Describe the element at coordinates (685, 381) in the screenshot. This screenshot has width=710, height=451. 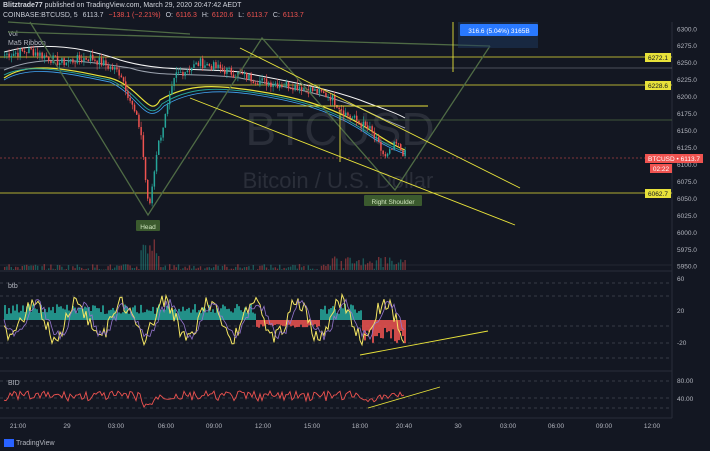
I see `svg-text: 80.00` at that location.